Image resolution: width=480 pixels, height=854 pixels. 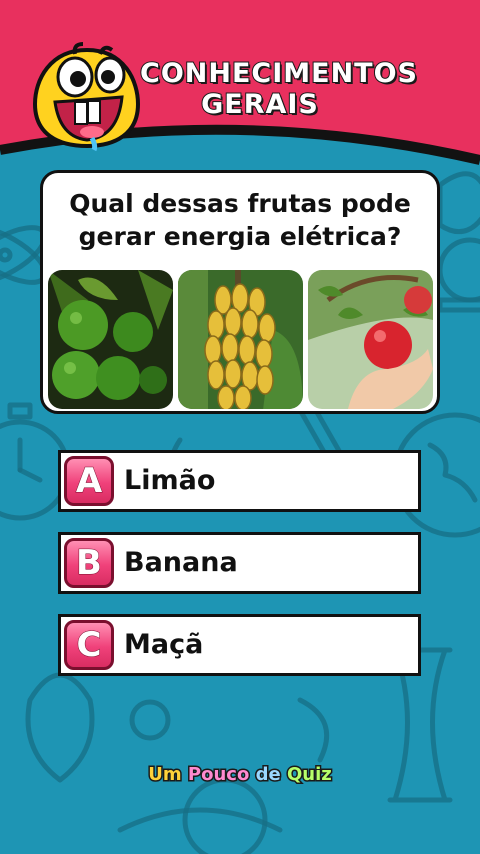 I want to click on brand-word-3: de, so click(x=268, y=775).